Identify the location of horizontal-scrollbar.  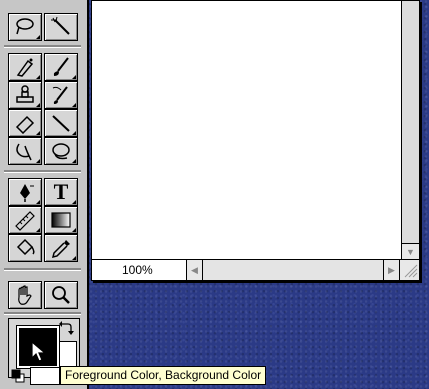
(293, 270).